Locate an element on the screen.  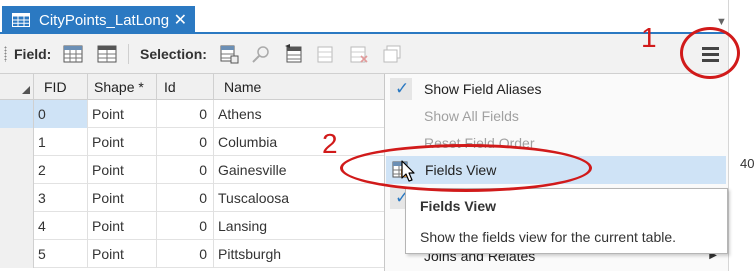
zoom-to-selection-button is located at coordinates (261, 54).